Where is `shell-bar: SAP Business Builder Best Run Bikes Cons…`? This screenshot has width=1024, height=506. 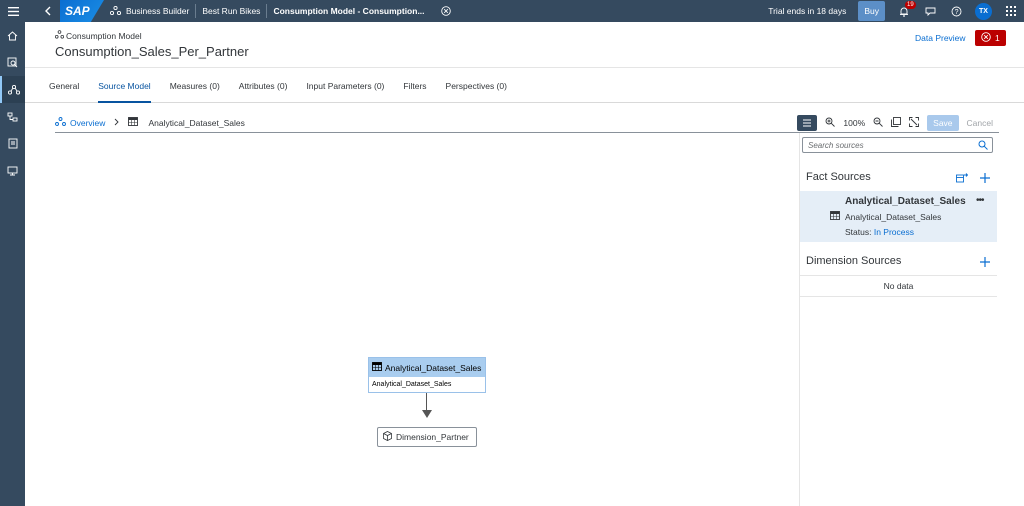 shell-bar: SAP Business Builder Best Run Bikes Cons… is located at coordinates (512, 11).